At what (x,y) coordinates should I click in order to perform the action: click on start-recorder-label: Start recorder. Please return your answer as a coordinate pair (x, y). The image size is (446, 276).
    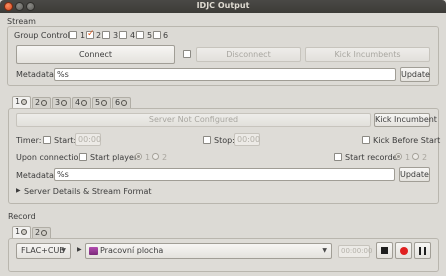
    Looking at the image, I should click on (373, 157).